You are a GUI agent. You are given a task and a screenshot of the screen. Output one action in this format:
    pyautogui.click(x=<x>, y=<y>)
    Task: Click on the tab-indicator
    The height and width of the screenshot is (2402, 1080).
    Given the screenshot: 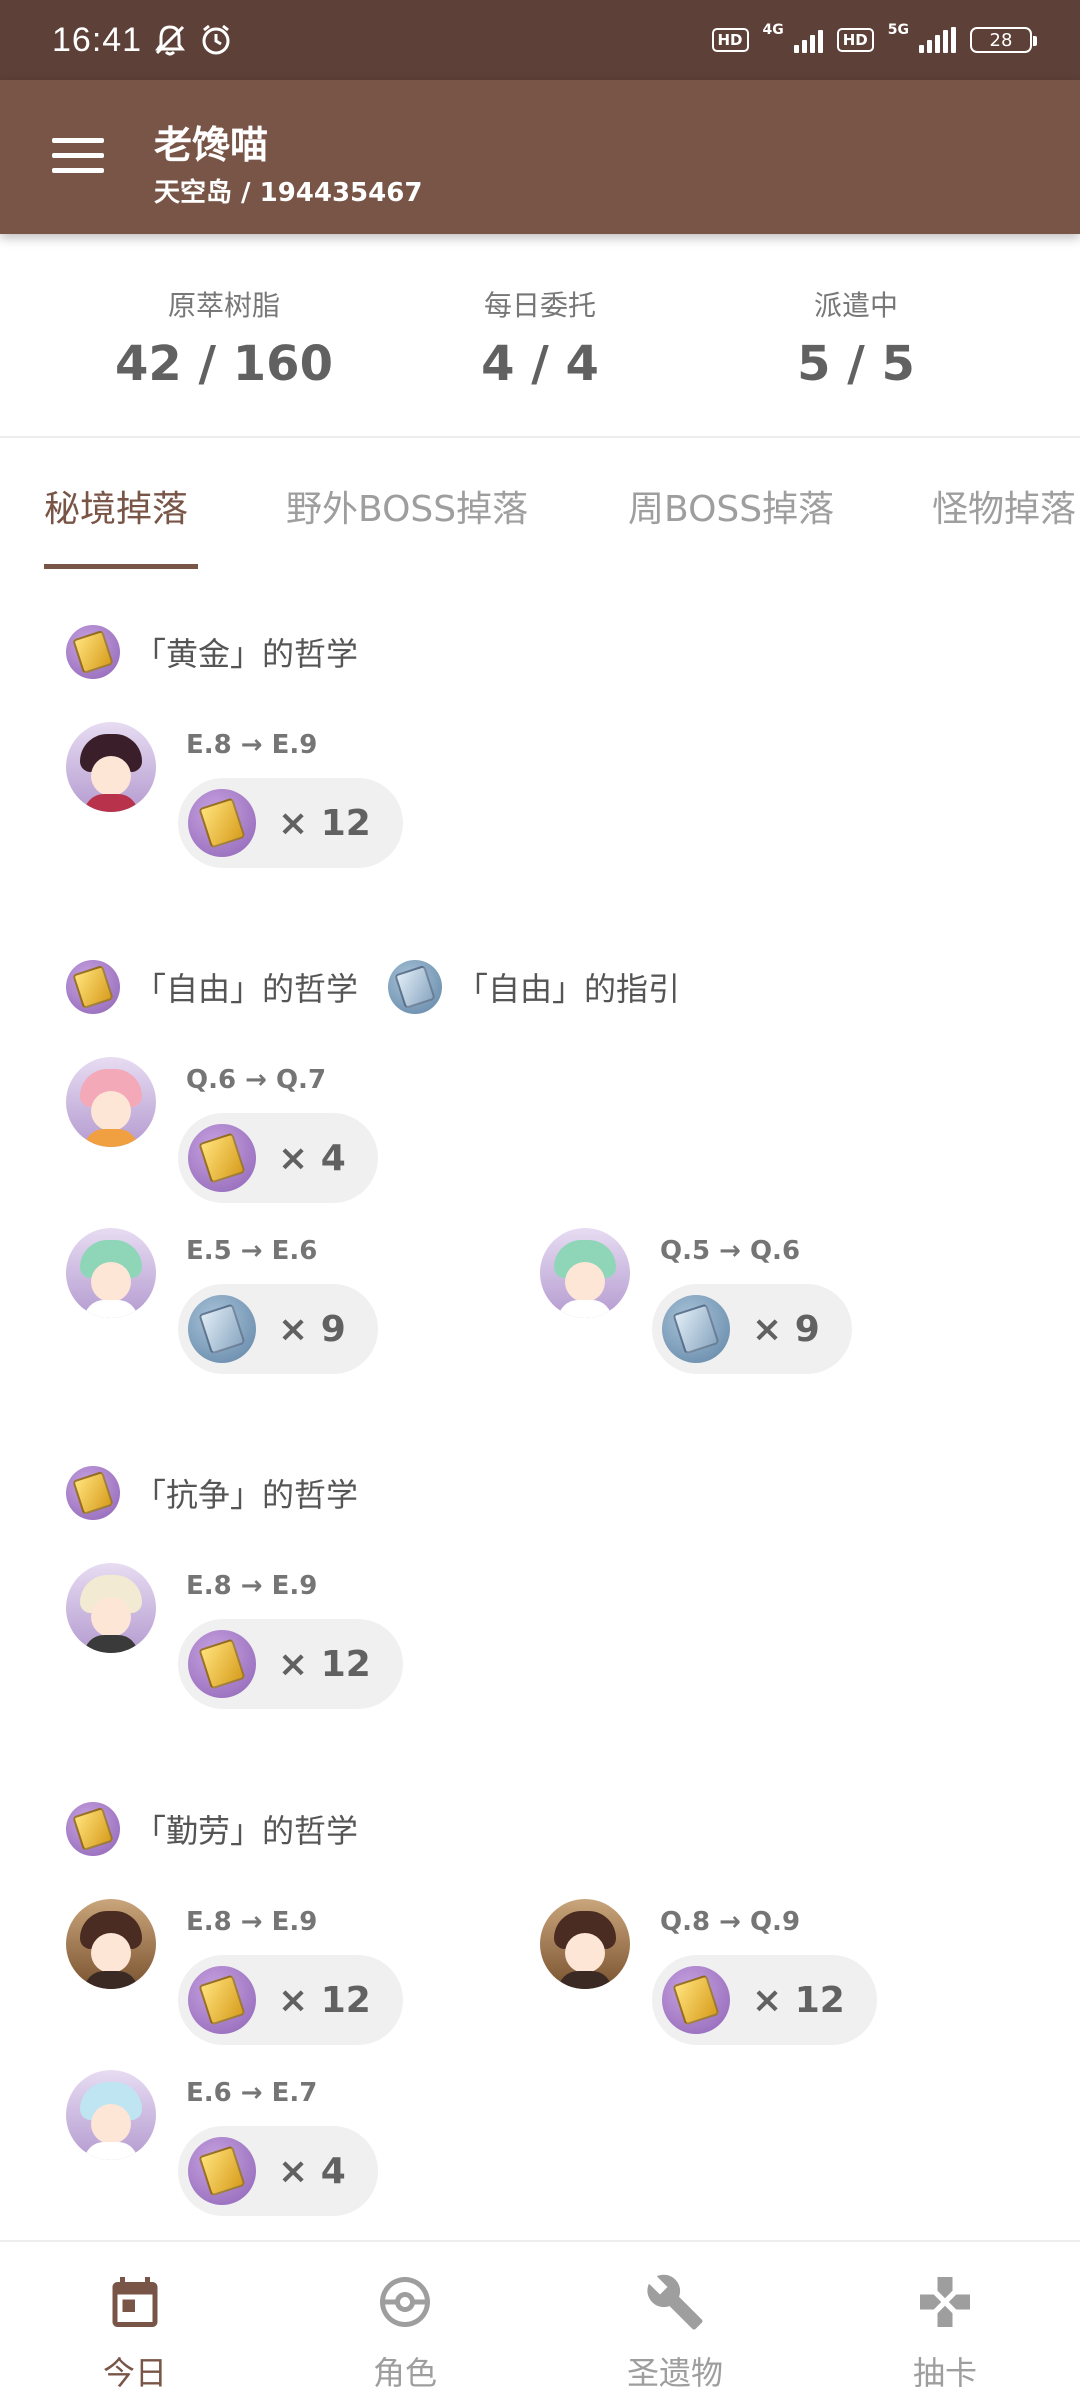 What is the action you would take?
    pyautogui.click(x=121, y=566)
    